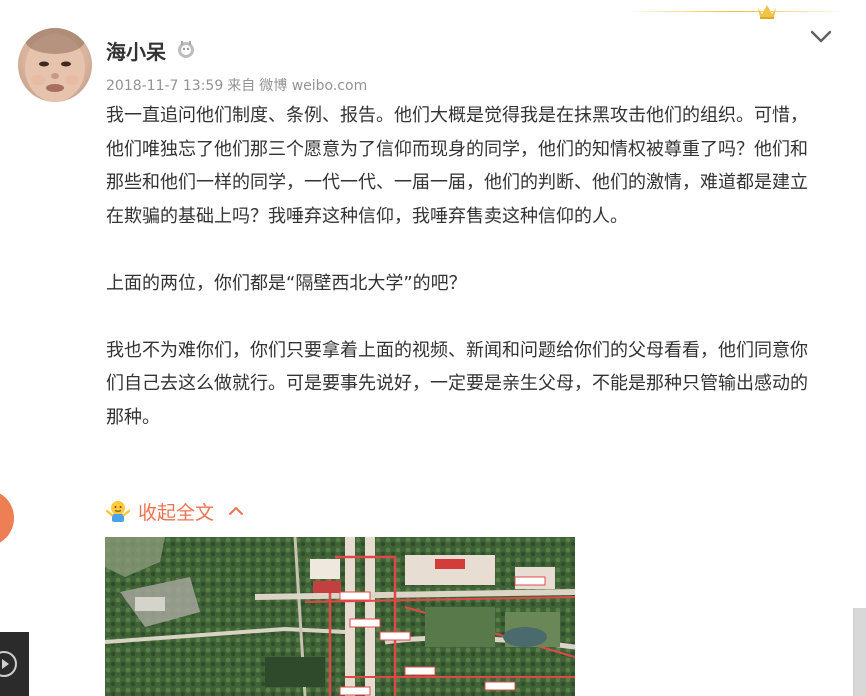 This screenshot has width=866, height=696. Describe the element at coordinates (821, 37) in the screenshot. I see `chevron-down-icon` at that location.